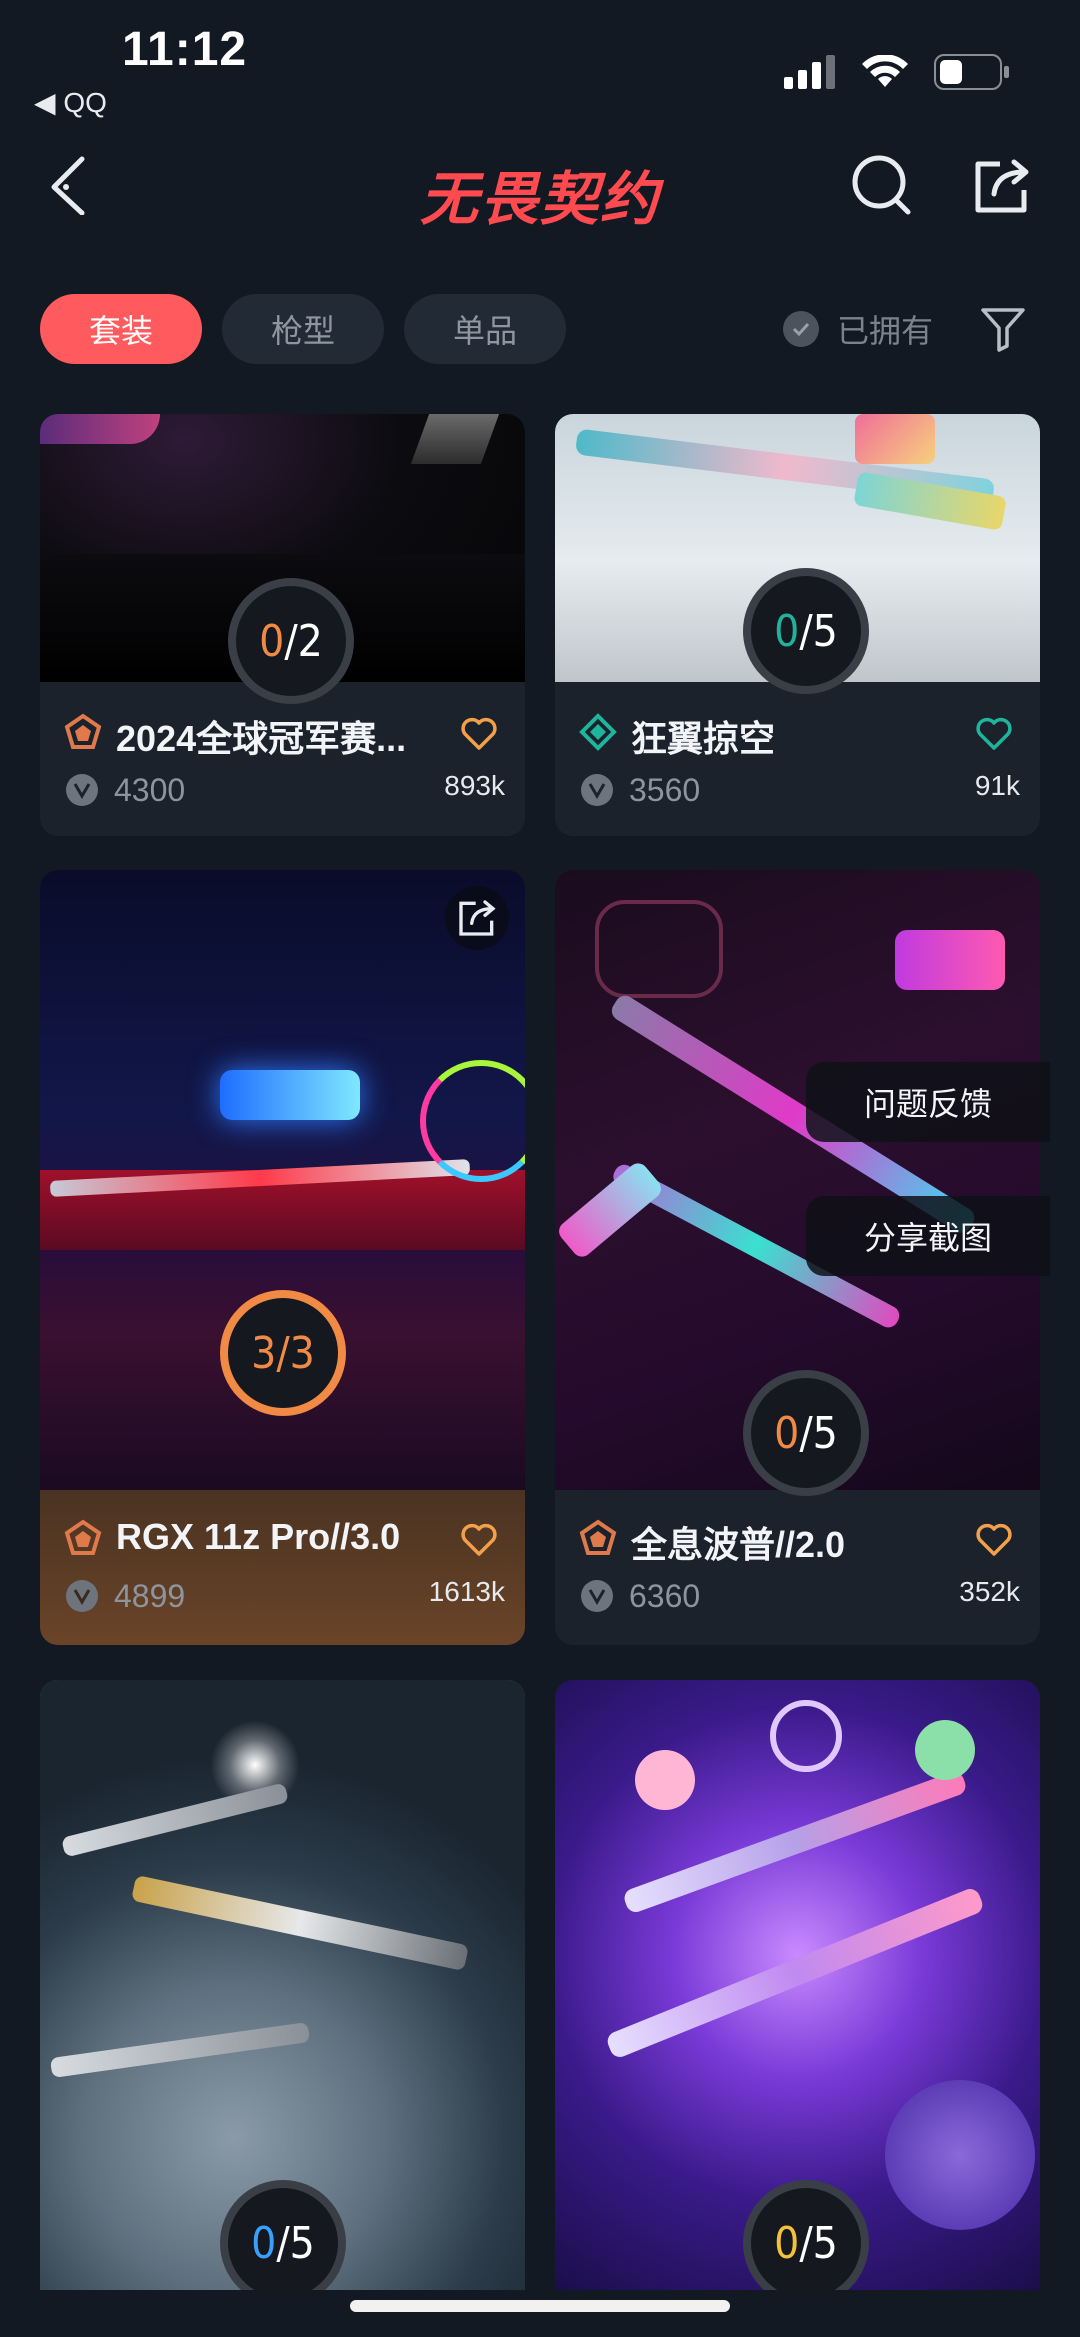 This screenshot has height=2337, width=1080. I want to click on set-price: 3560, so click(665, 790).